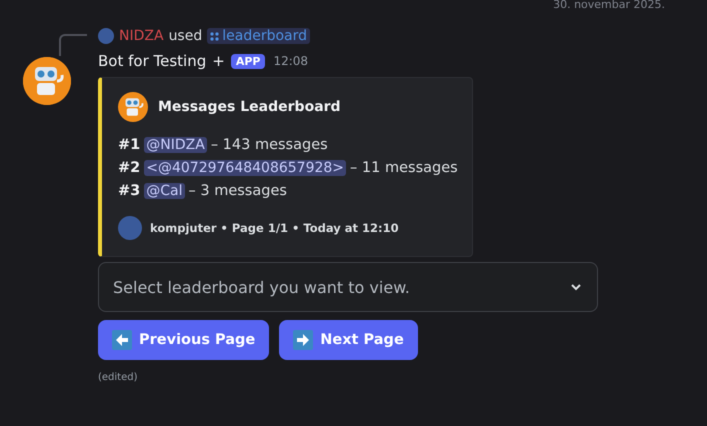 The height and width of the screenshot is (426, 707). Describe the element at coordinates (152, 61) in the screenshot. I see `author-name: Bot for Testing` at that location.